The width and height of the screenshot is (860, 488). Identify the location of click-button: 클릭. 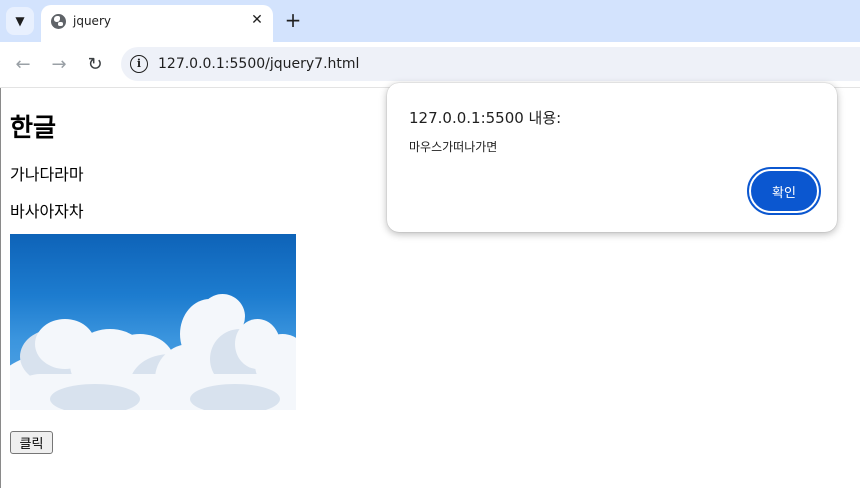
(31, 442).